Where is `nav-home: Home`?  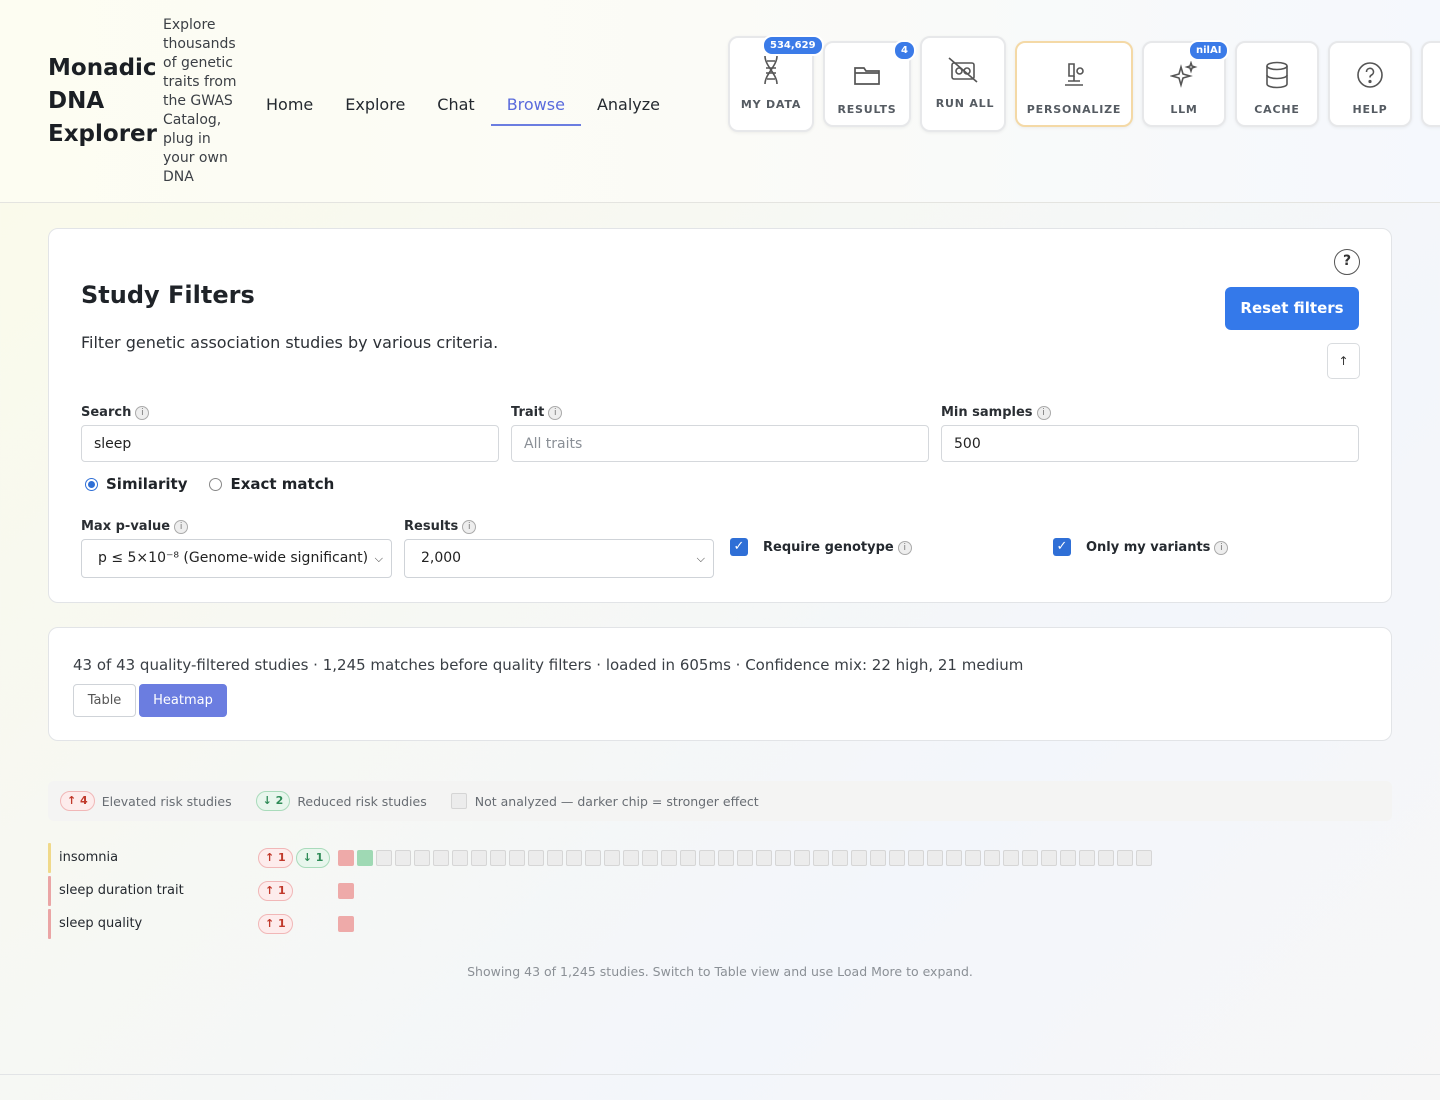
nav-home: Home is located at coordinates (289, 104).